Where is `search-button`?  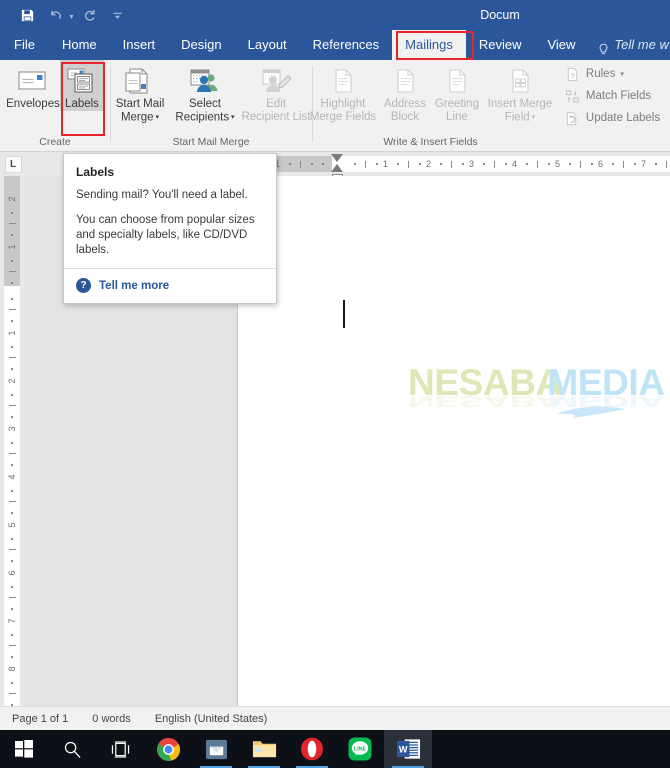 search-button is located at coordinates (72, 749).